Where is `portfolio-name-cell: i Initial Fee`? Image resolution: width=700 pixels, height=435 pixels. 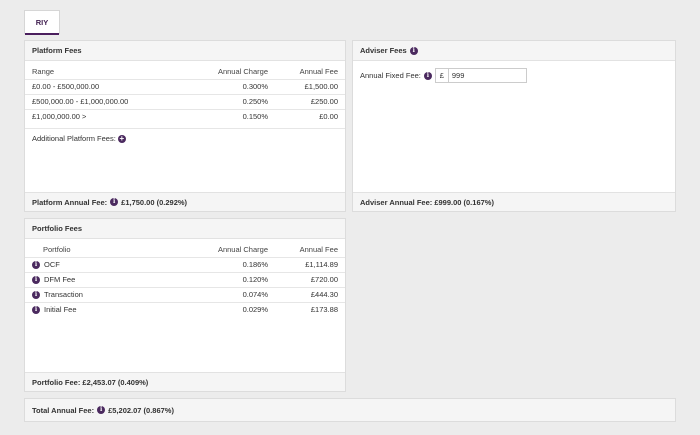 portfolio-name-cell: i Initial Fee is located at coordinates (102, 309).